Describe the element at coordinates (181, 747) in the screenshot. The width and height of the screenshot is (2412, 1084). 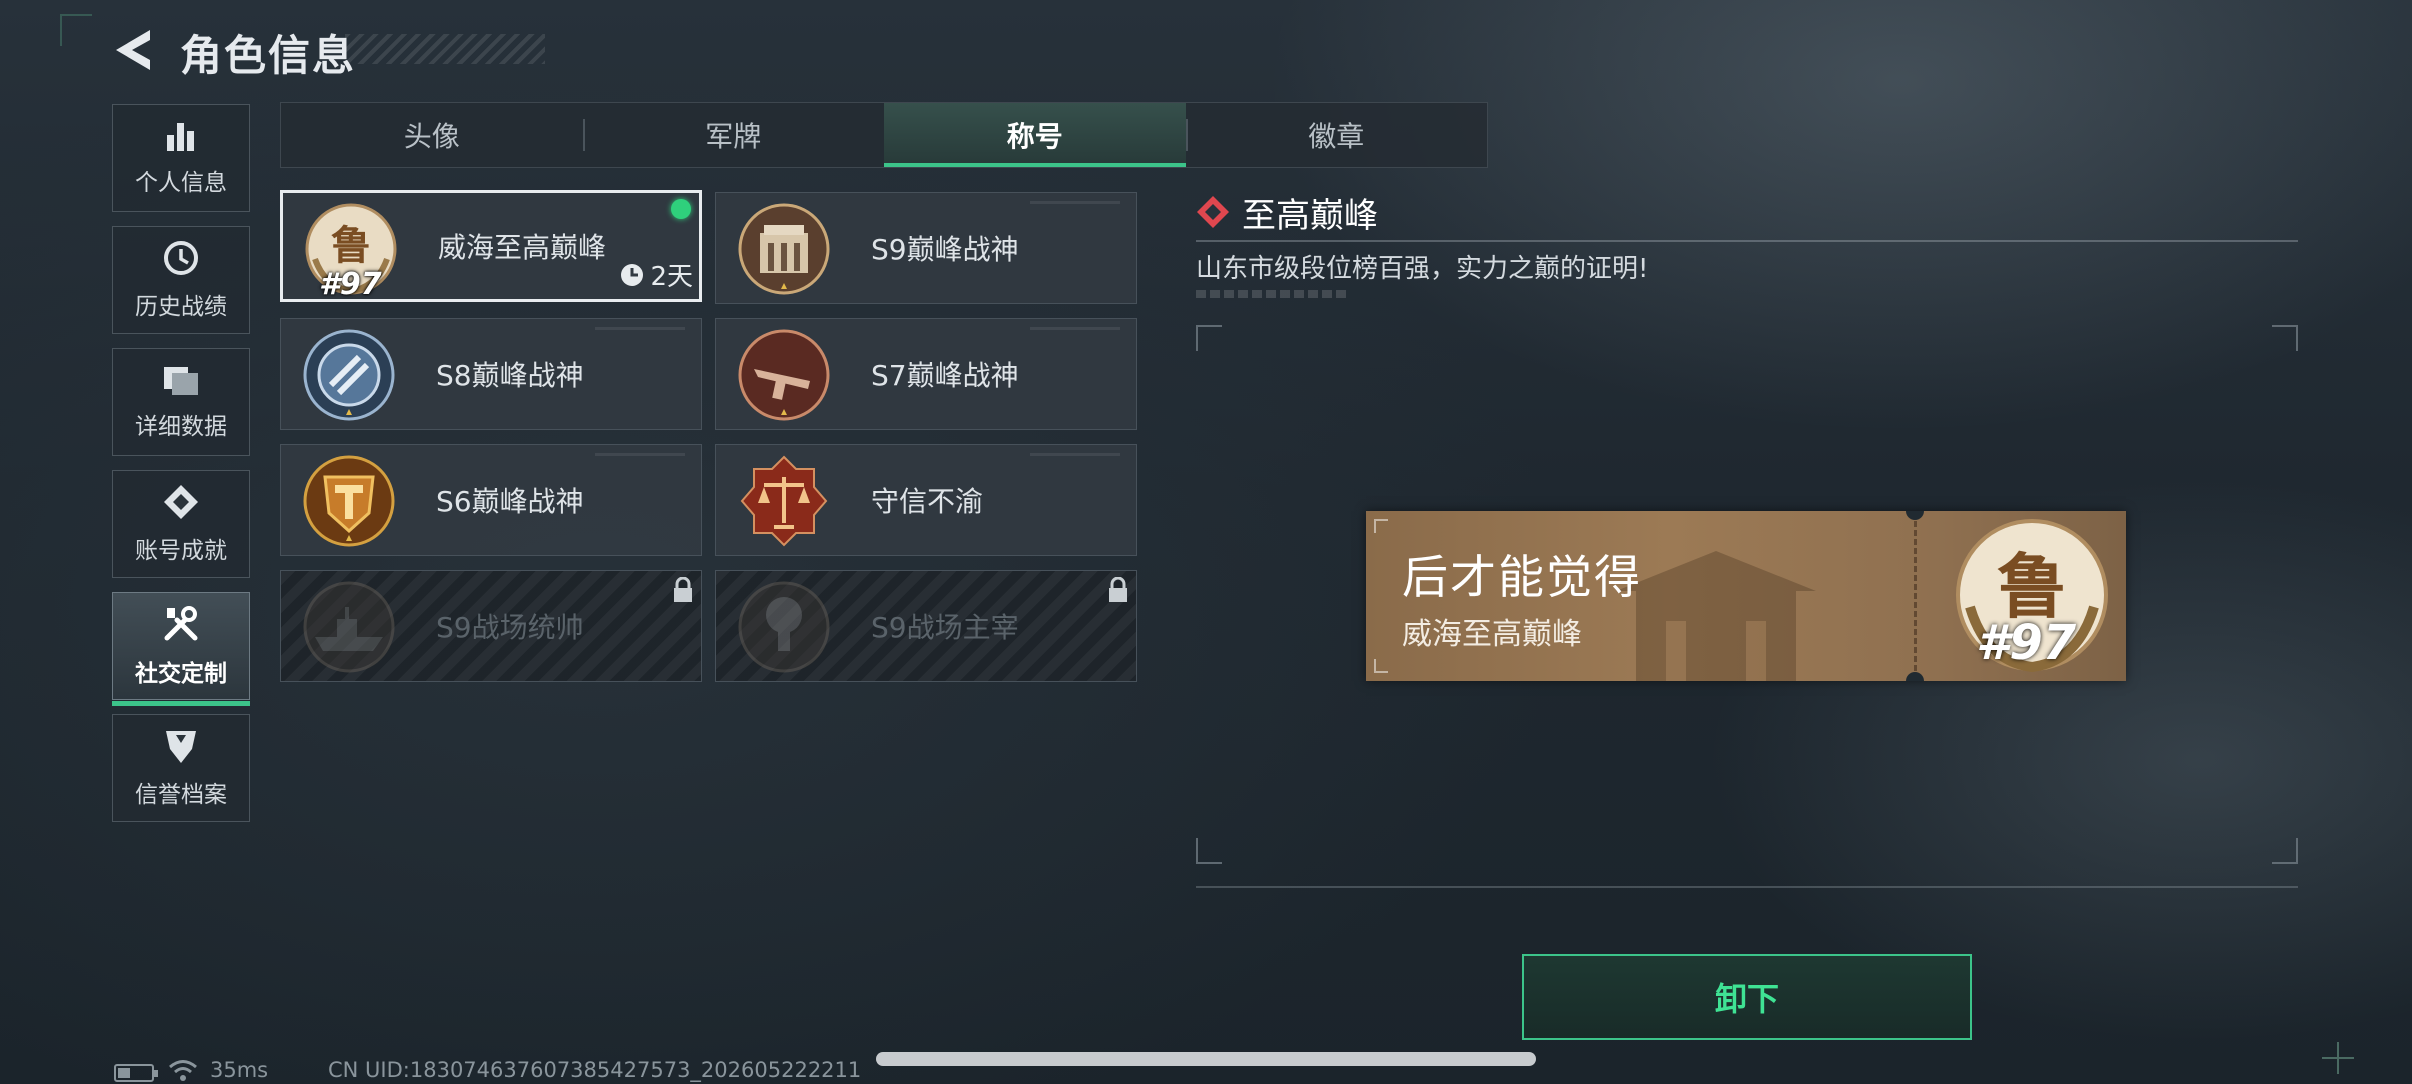
I see `credit-shield-icon` at that location.